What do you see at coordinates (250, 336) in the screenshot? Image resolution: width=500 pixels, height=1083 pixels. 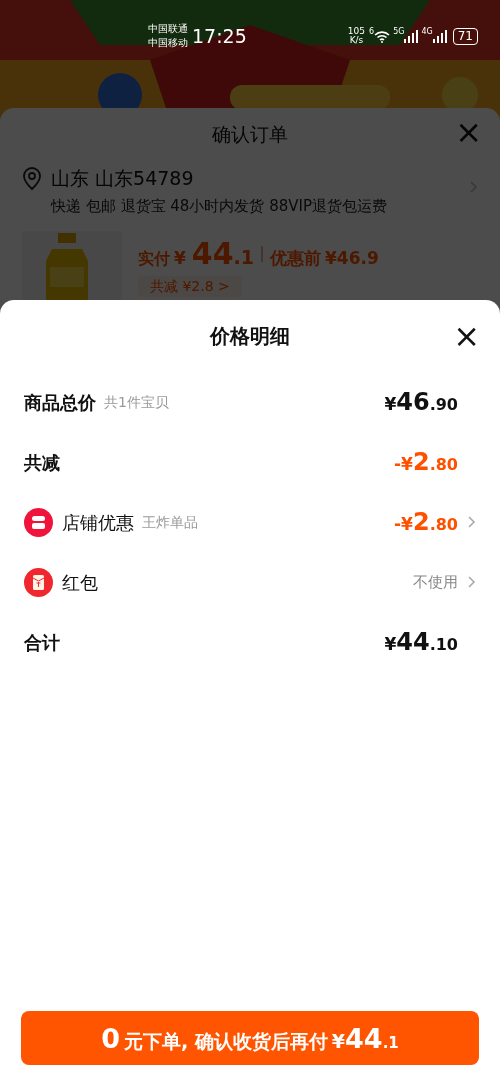 I see `sheet-title: 价格明细` at bounding box center [250, 336].